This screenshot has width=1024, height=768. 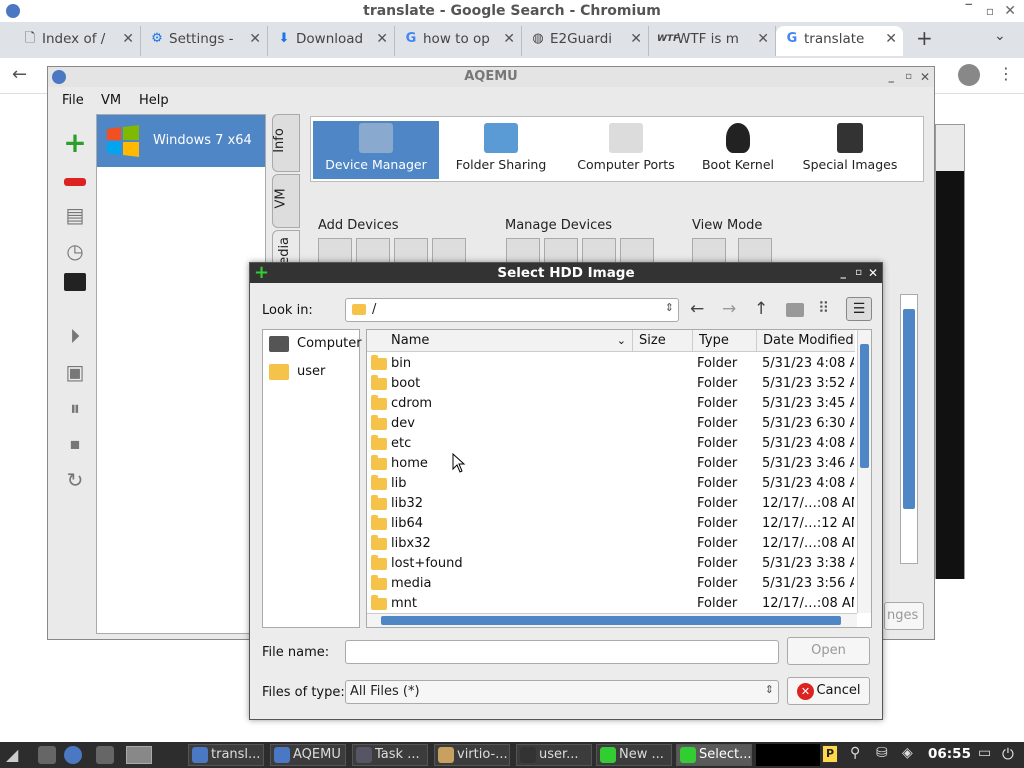 I want to click on icon-view-icon: ⠿, so click(x=823, y=308).